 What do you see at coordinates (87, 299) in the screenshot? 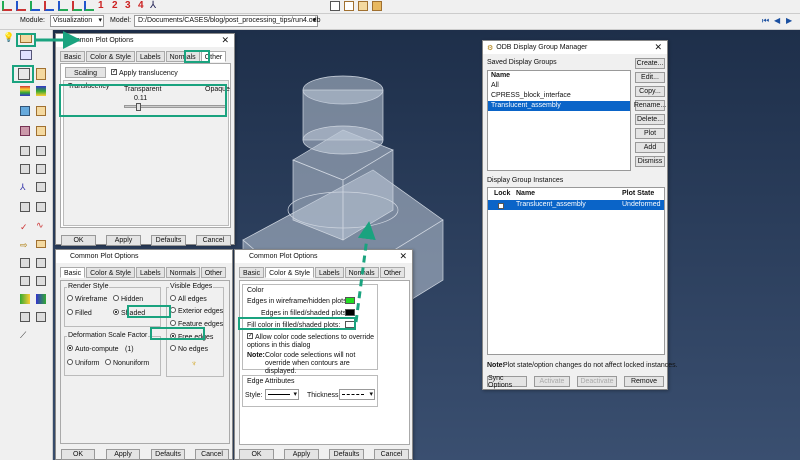
I see `wireframe-radio: Wireframe` at bounding box center [87, 299].